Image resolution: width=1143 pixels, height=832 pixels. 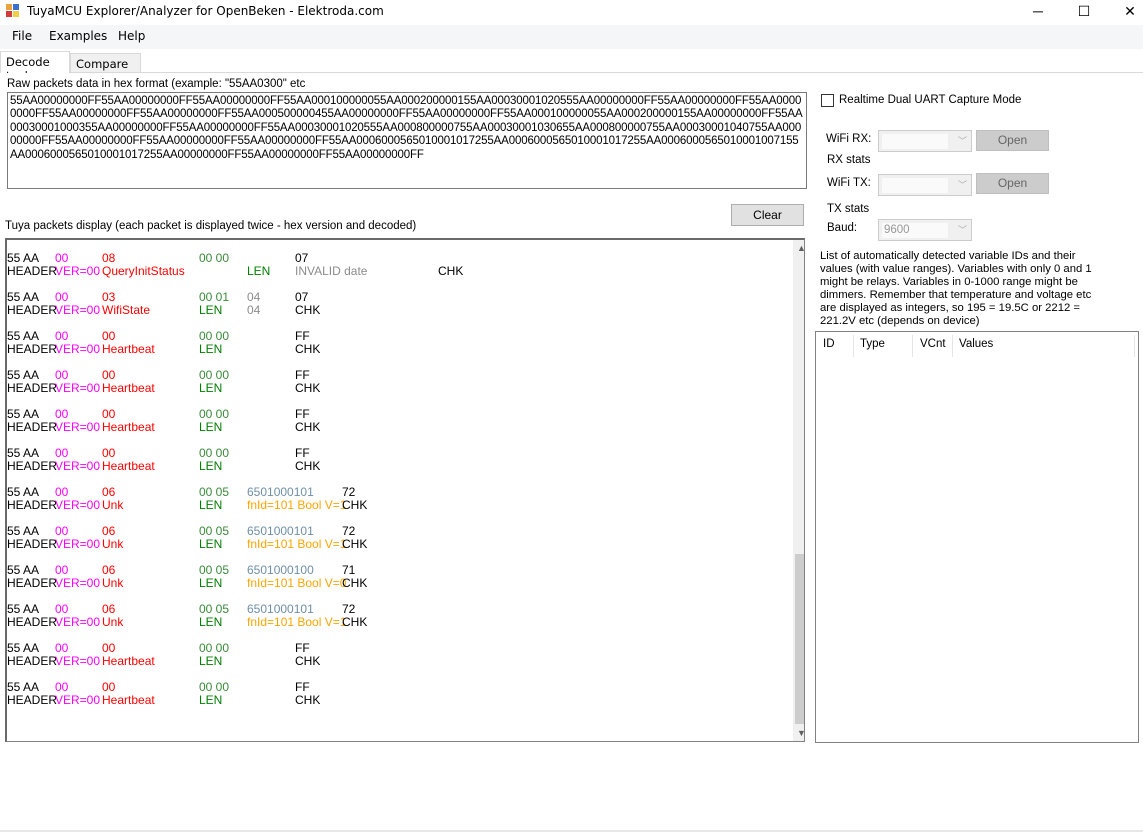 I want to click on wifi-tx-label: WiFi TX:, so click(x=849, y=183).